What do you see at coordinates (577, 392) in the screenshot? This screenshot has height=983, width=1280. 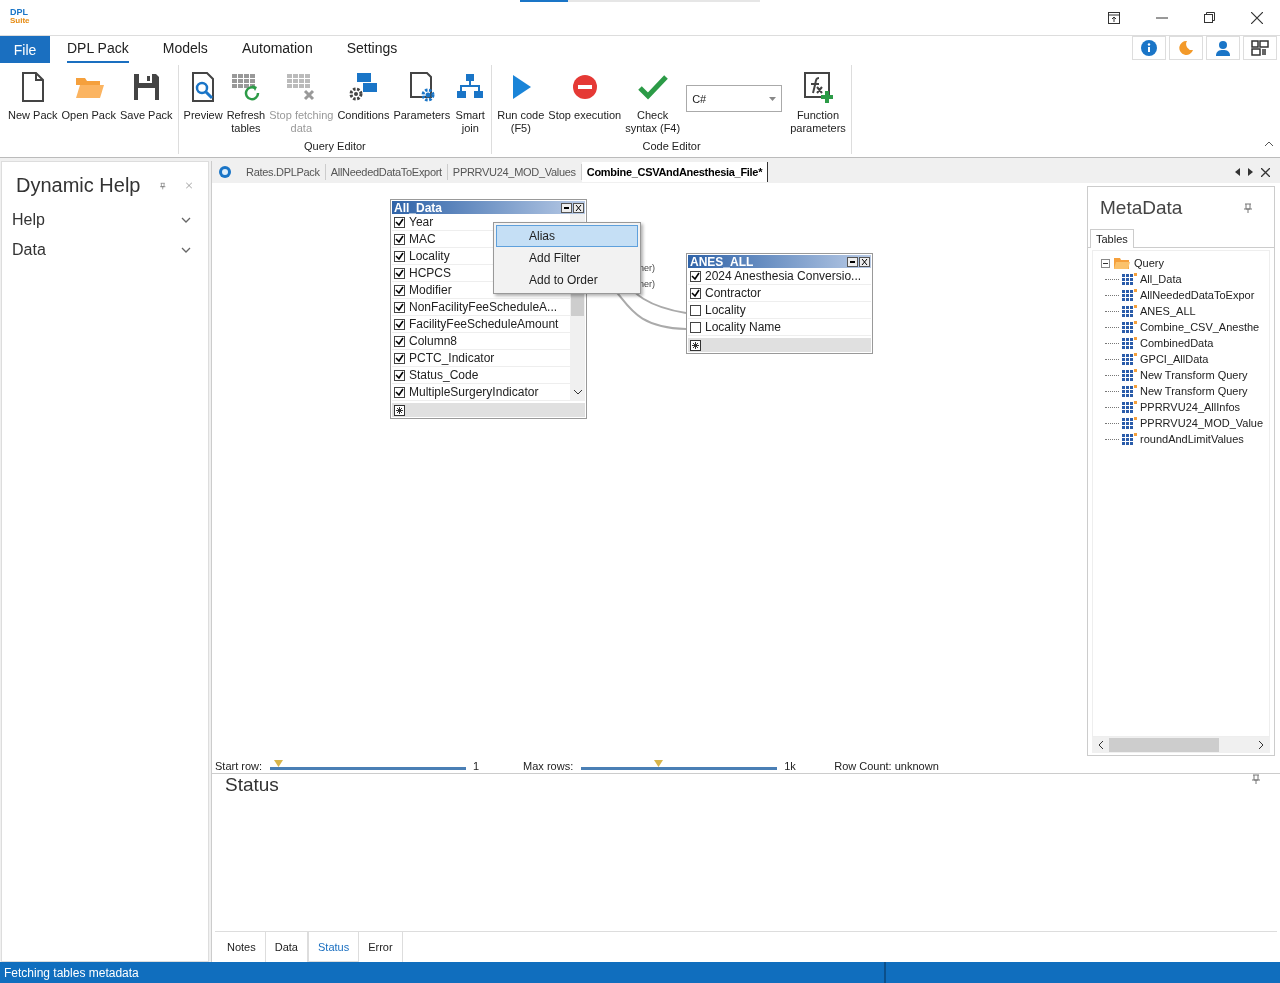 I see `scroll-down-icon` at bounding box center [577, 392].